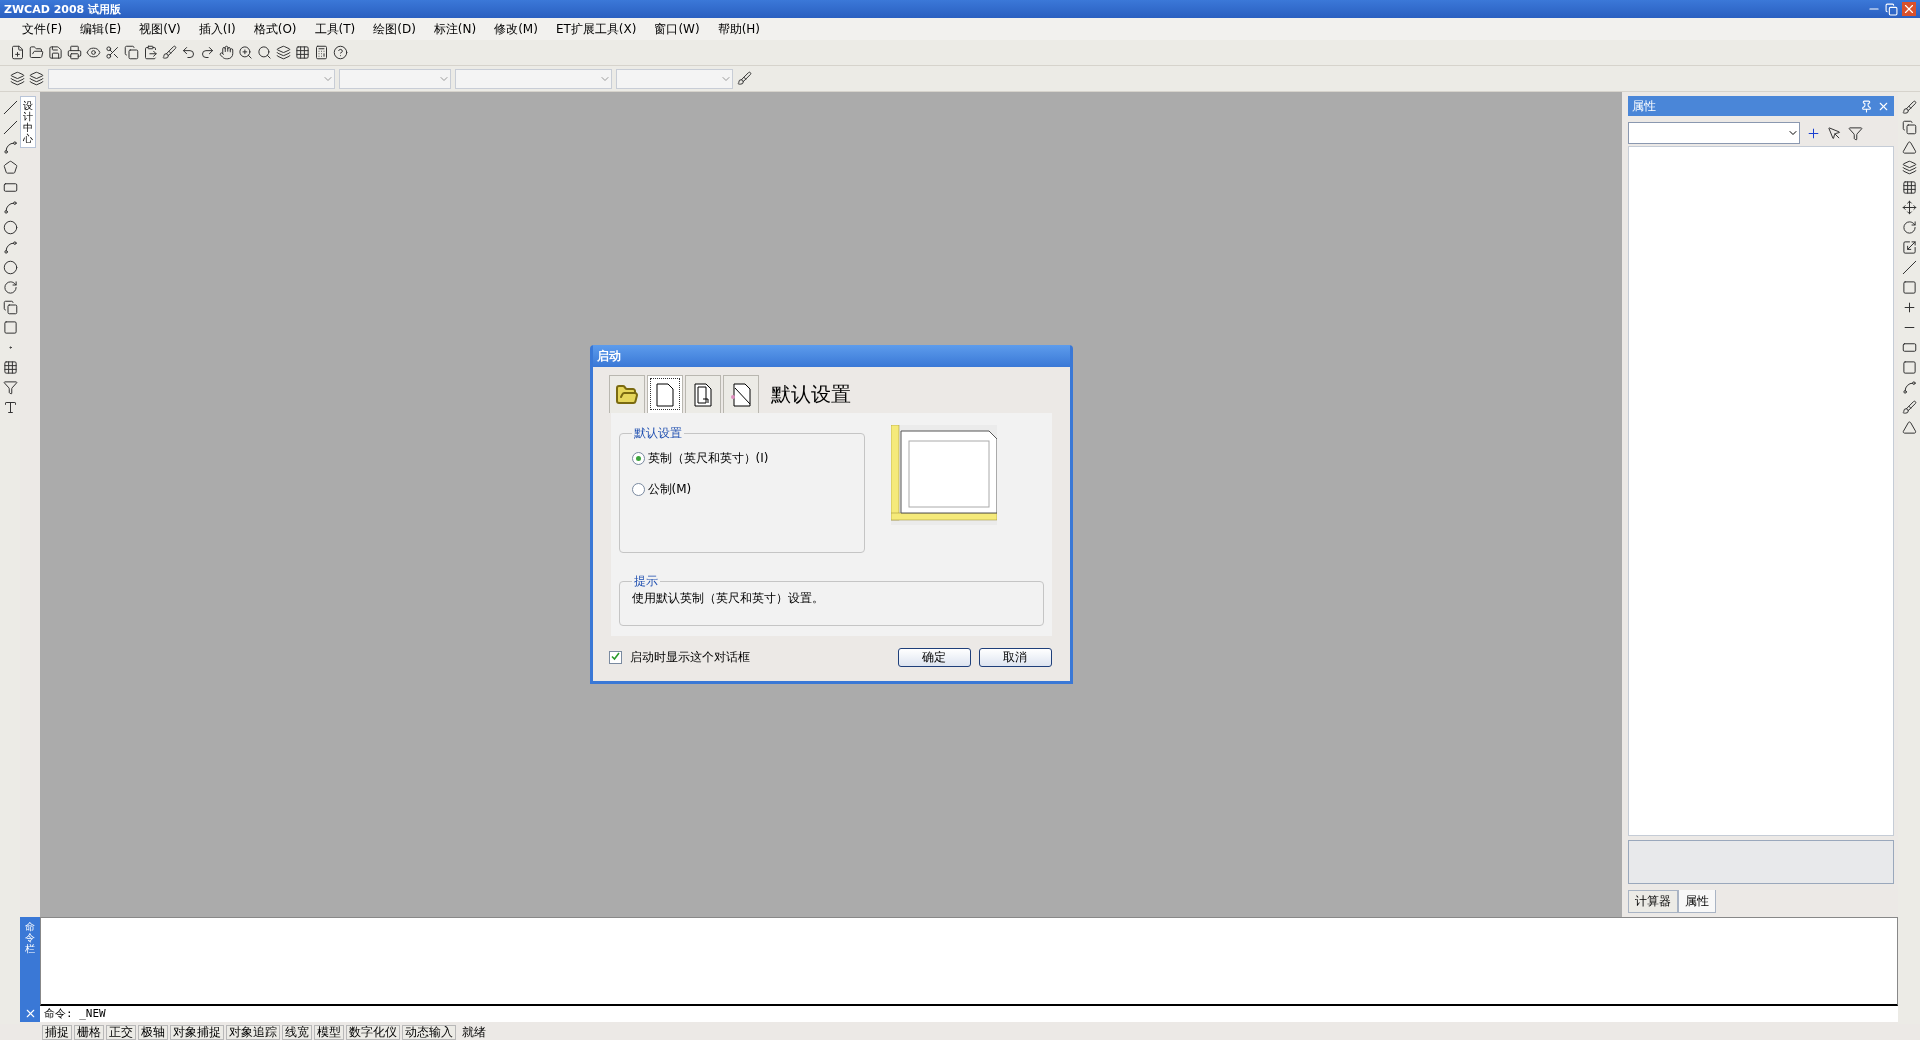 The height and width of the screenshot is (1040, 1920). What do you see at coordinates (1909, 9) in the screenshot?
I see `close-icon` at bounding box center [1909, 9].